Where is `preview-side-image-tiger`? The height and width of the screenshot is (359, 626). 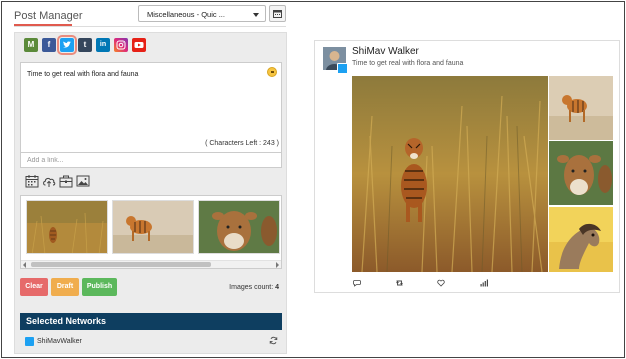 preview-side-image-tiger is located at coordinates (581, 108).